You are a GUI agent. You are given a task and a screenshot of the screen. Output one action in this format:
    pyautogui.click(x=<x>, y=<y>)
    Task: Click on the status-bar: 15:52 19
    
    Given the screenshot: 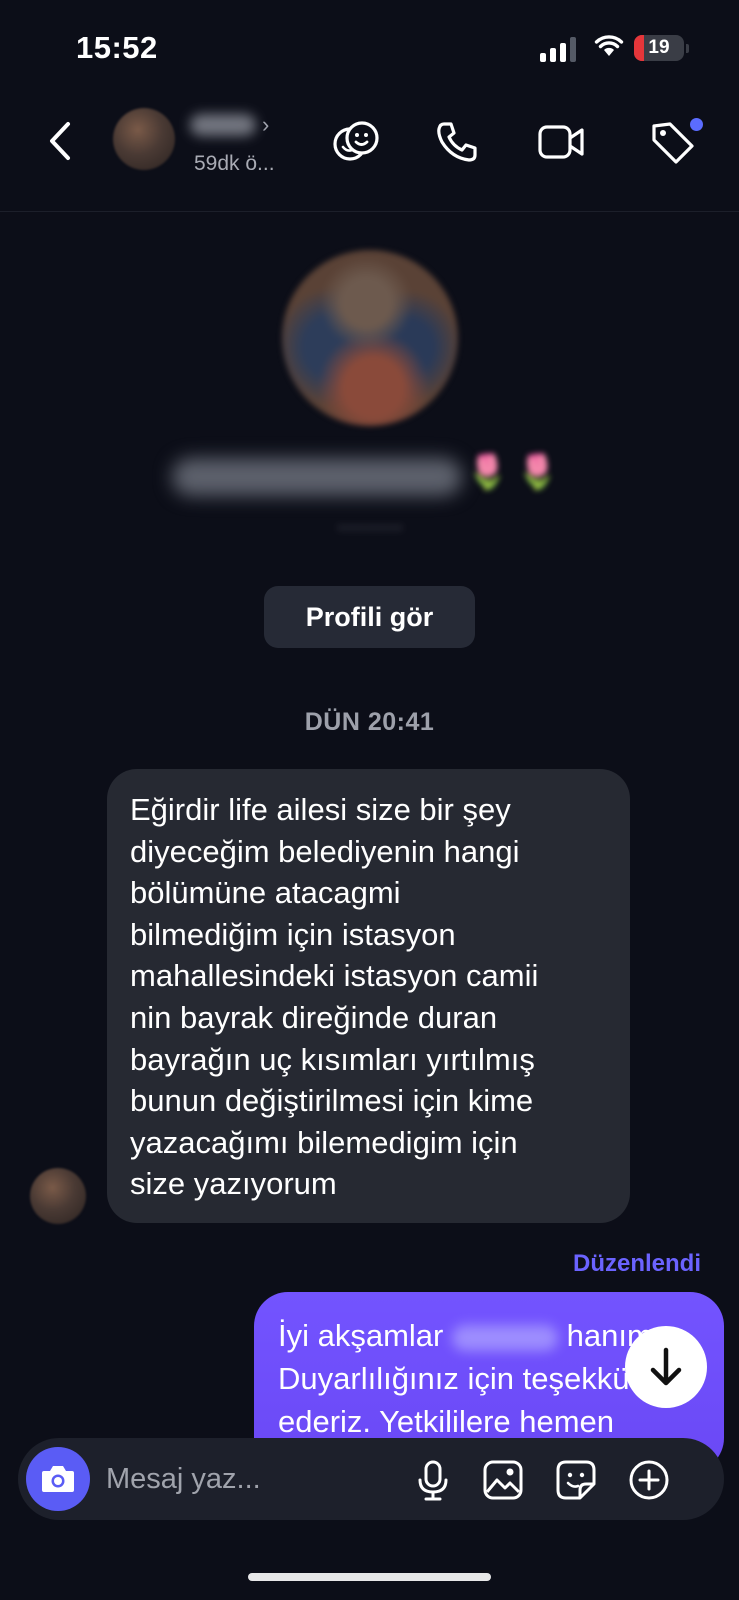 What is the action you would take?
    pyautogui.click(x=369, y=50)
    